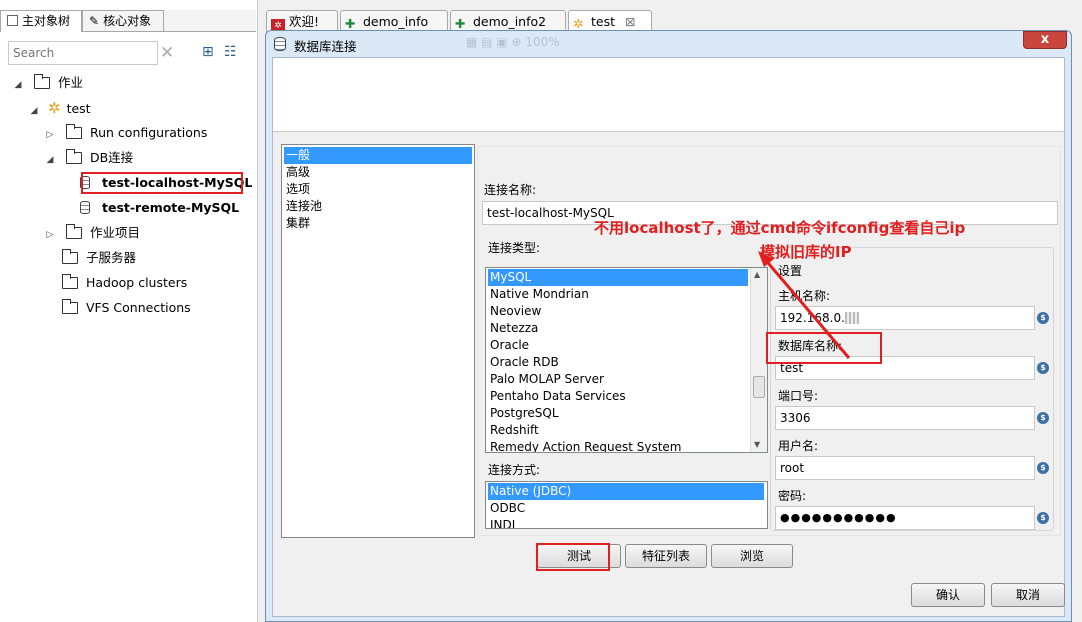 The width and height of the screenshot is (1082, 622). What do you see at coordinates (378, 189) in the screenshot?
I see `category-options: 选项` at bounding box center [378, 189].